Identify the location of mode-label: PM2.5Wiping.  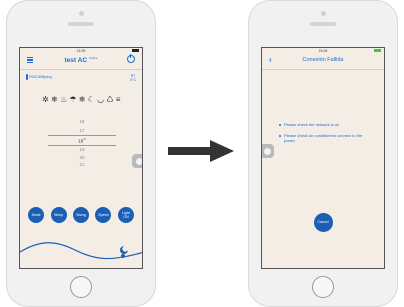
(40, 77).